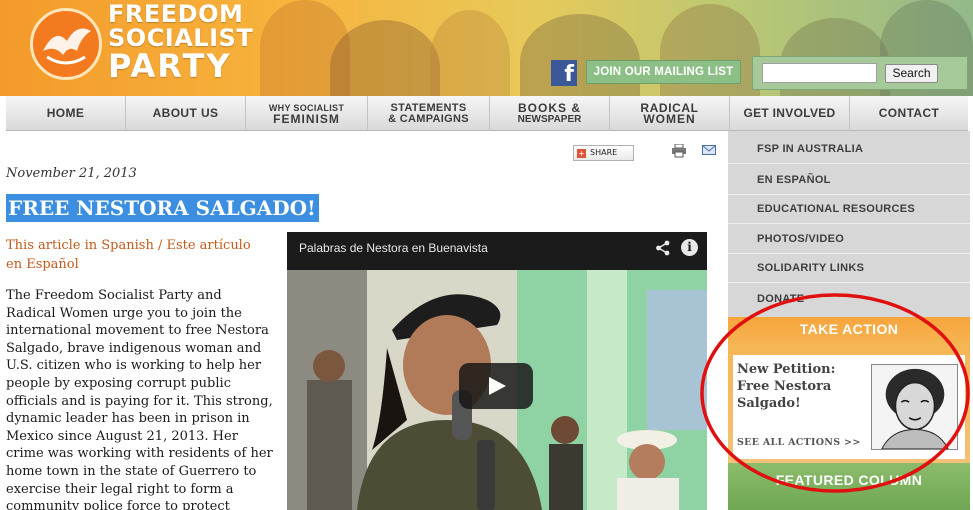 The image size is (973, 510). What do you see at coordinates (180, 42) in the screenshot?
I see `site-logo-text: FREEDOM SOCIALIST PARTY` at bounding box center [180, 42].